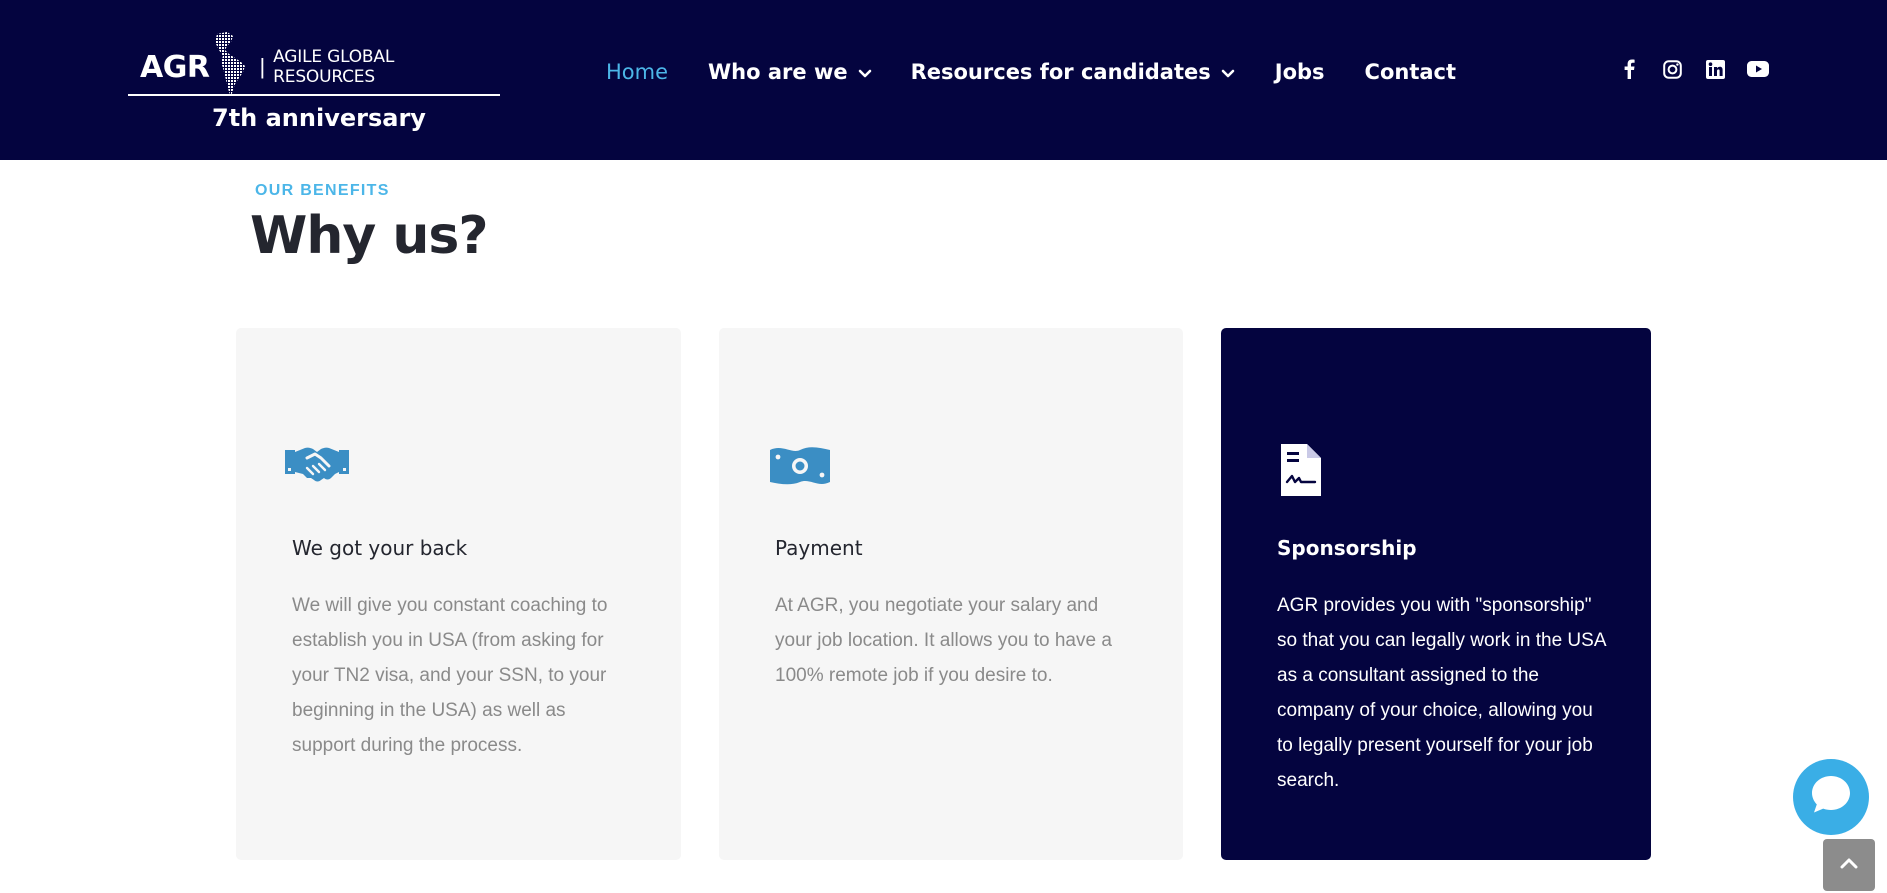 This screenshot has height=893, width=1887. I want to click on logo-abbr: AGR, so click(175, 67).